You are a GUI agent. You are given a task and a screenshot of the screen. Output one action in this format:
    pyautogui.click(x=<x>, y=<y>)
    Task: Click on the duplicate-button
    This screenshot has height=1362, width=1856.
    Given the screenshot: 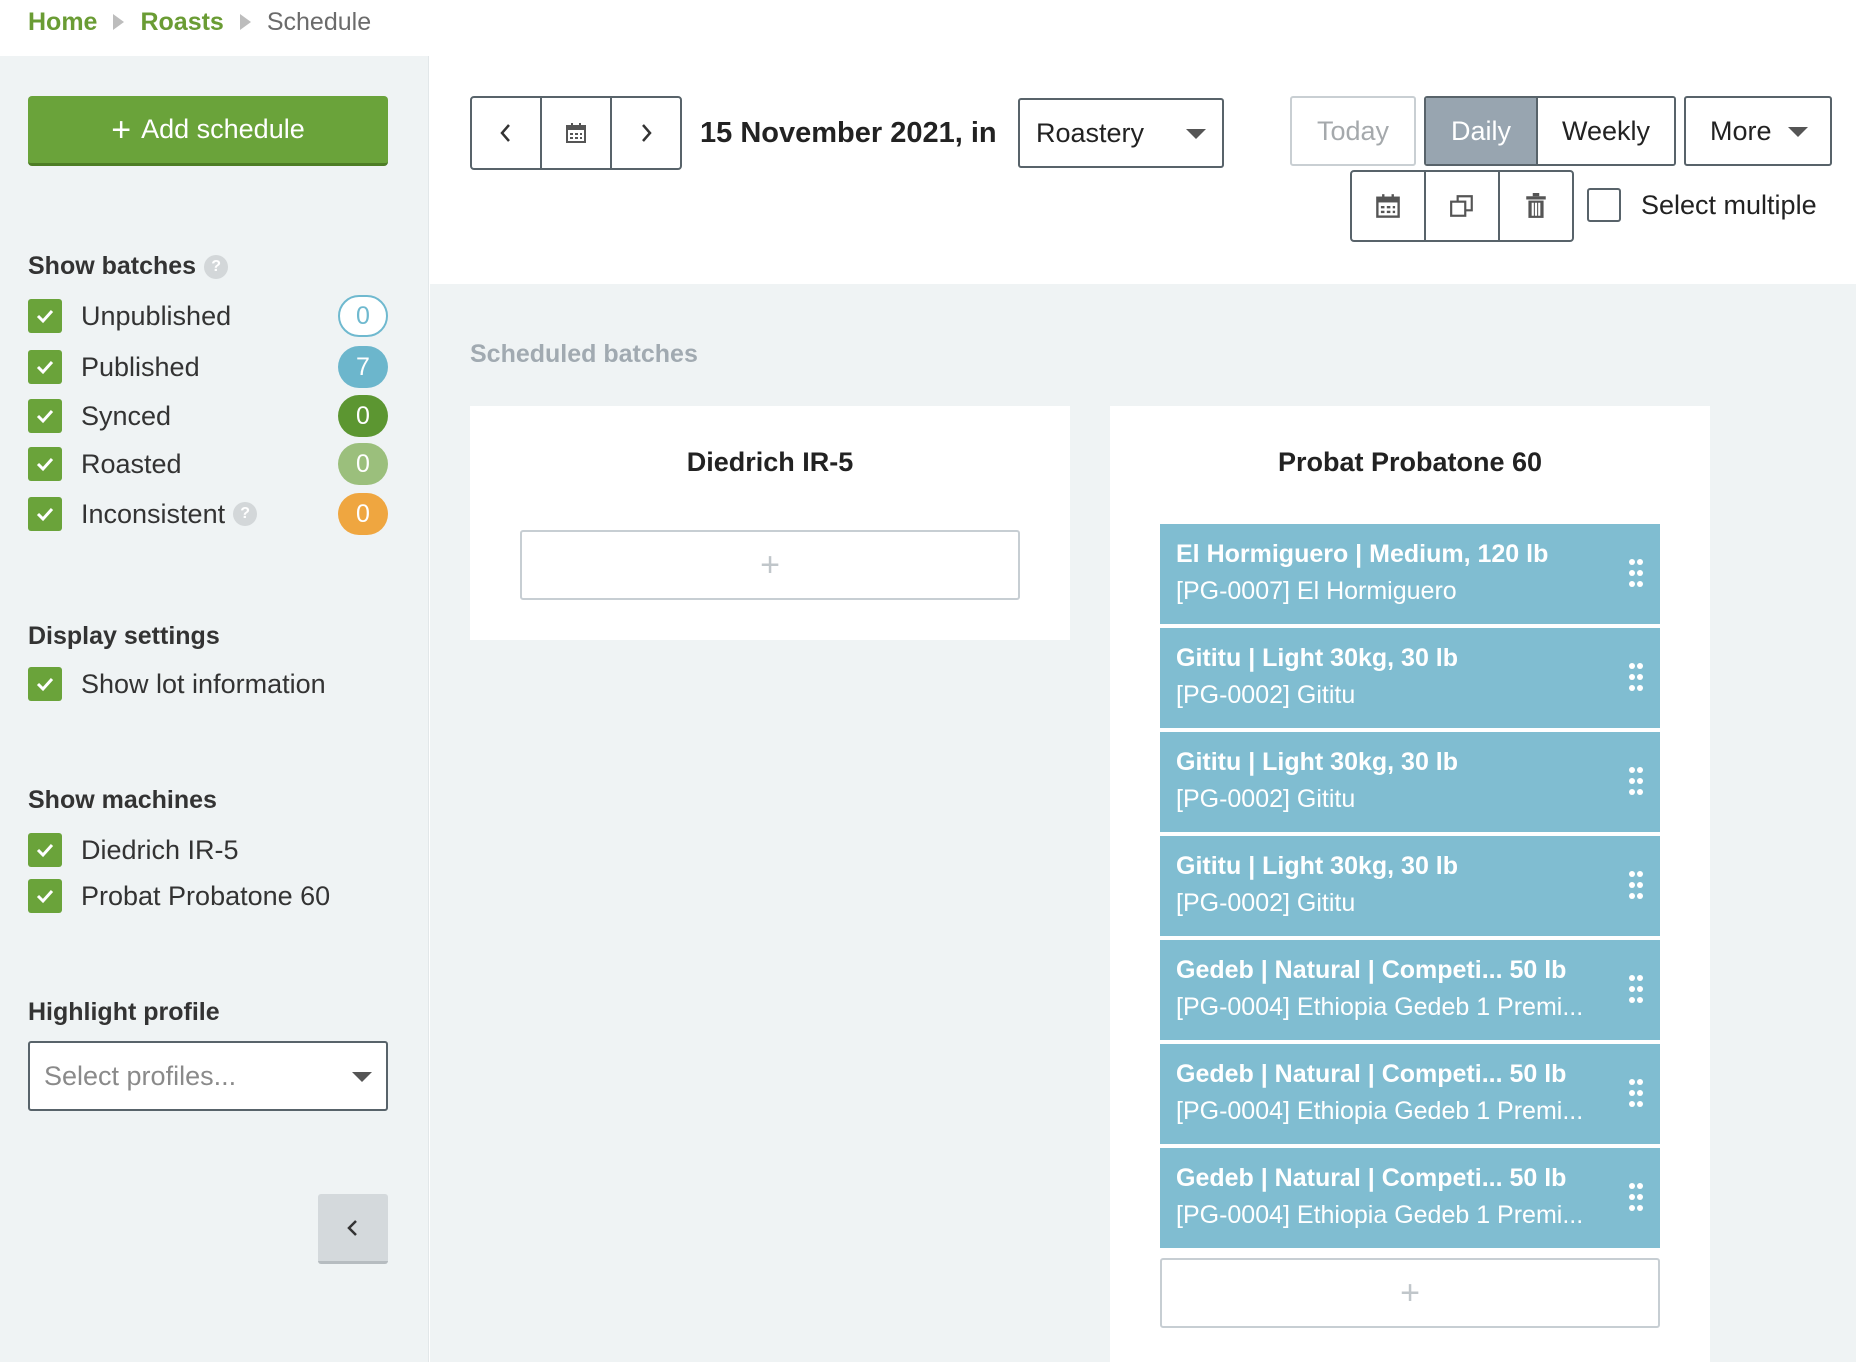 What is the action you would take?
    pyautogui.click(x=1461, y=206)
    